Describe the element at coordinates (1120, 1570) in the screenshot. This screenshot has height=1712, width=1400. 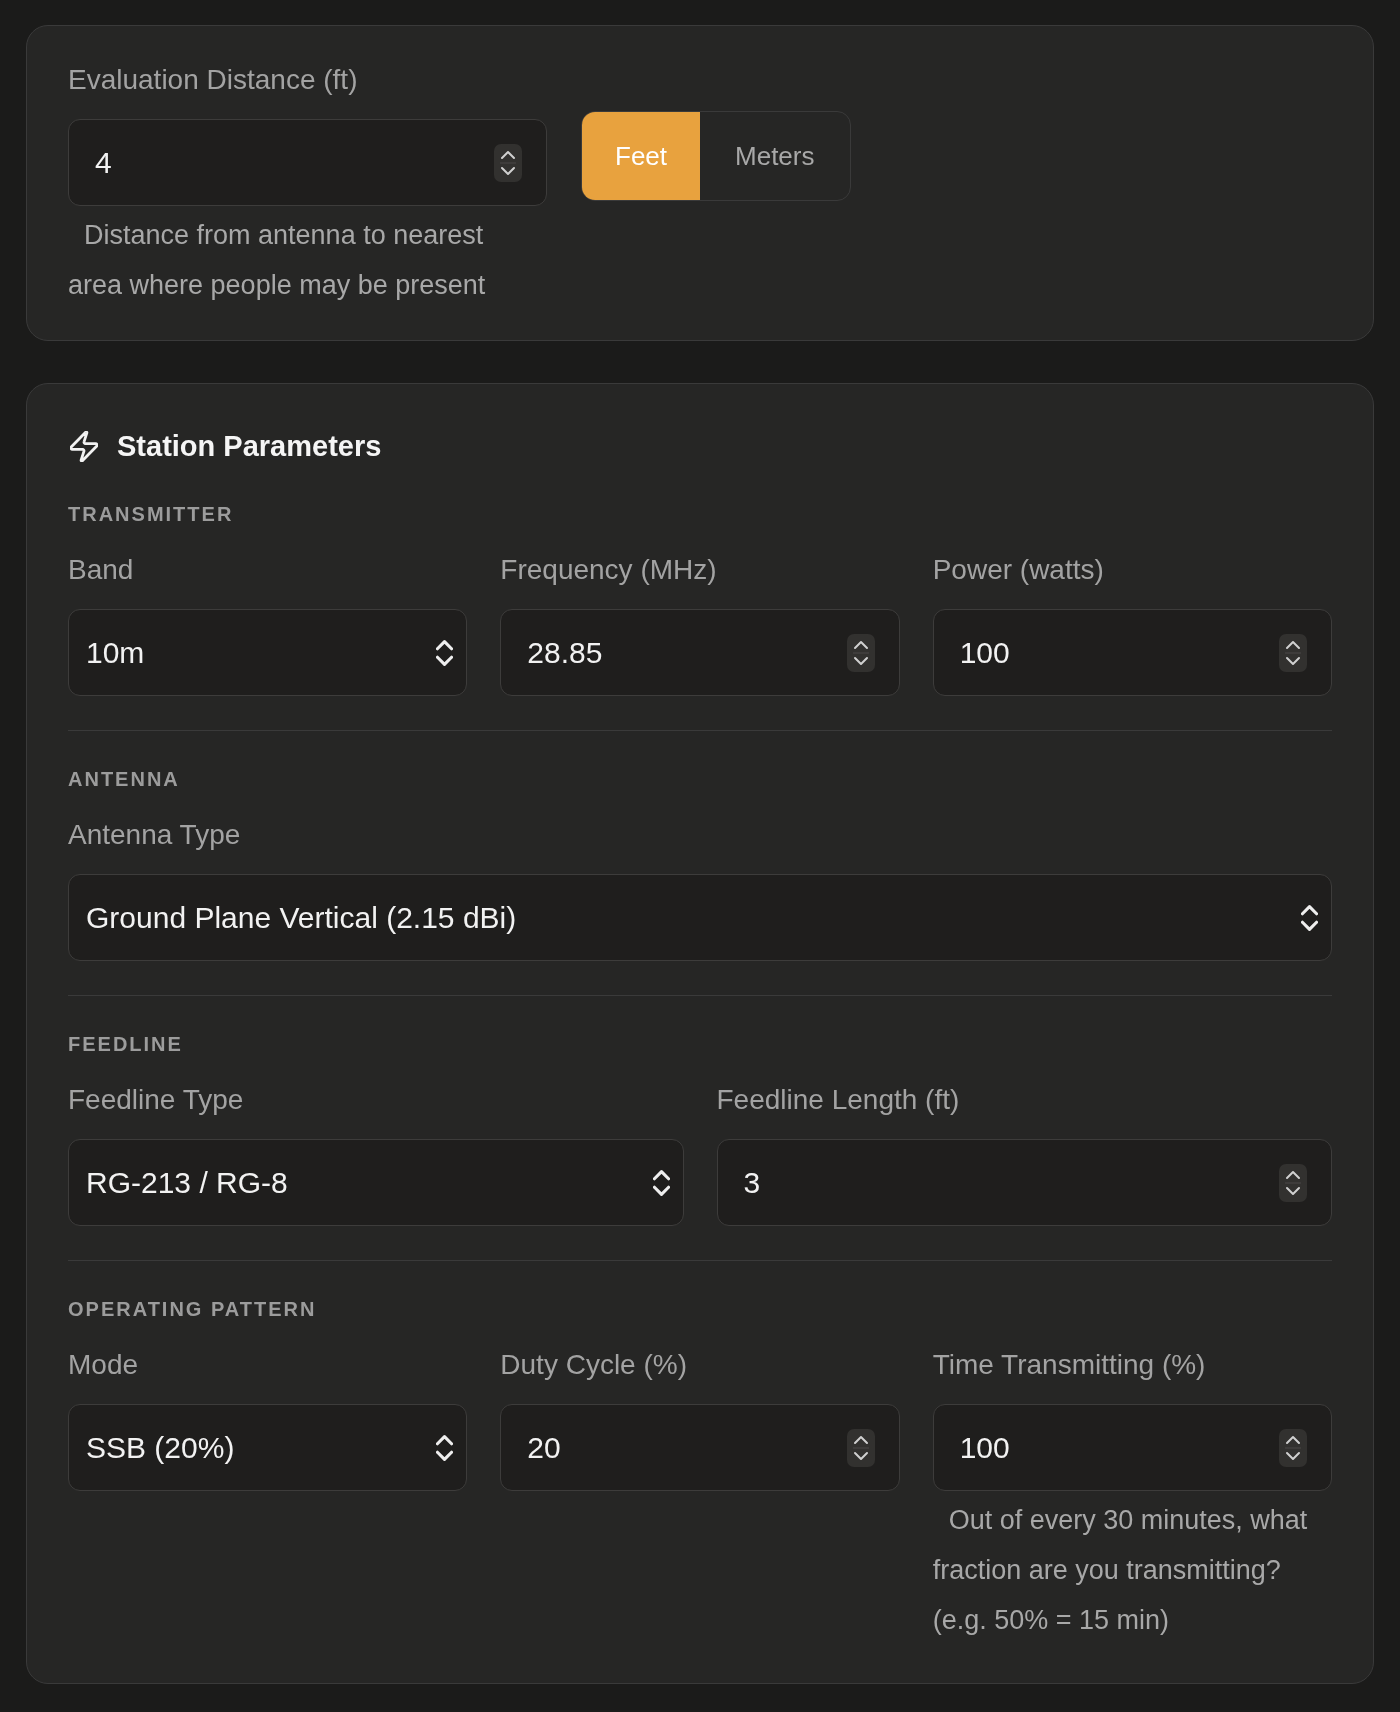
I see `helper-text: Out of every 30 minutes, what fraction are you transmitting? (e.g. 50% = 15 min)` at that location.